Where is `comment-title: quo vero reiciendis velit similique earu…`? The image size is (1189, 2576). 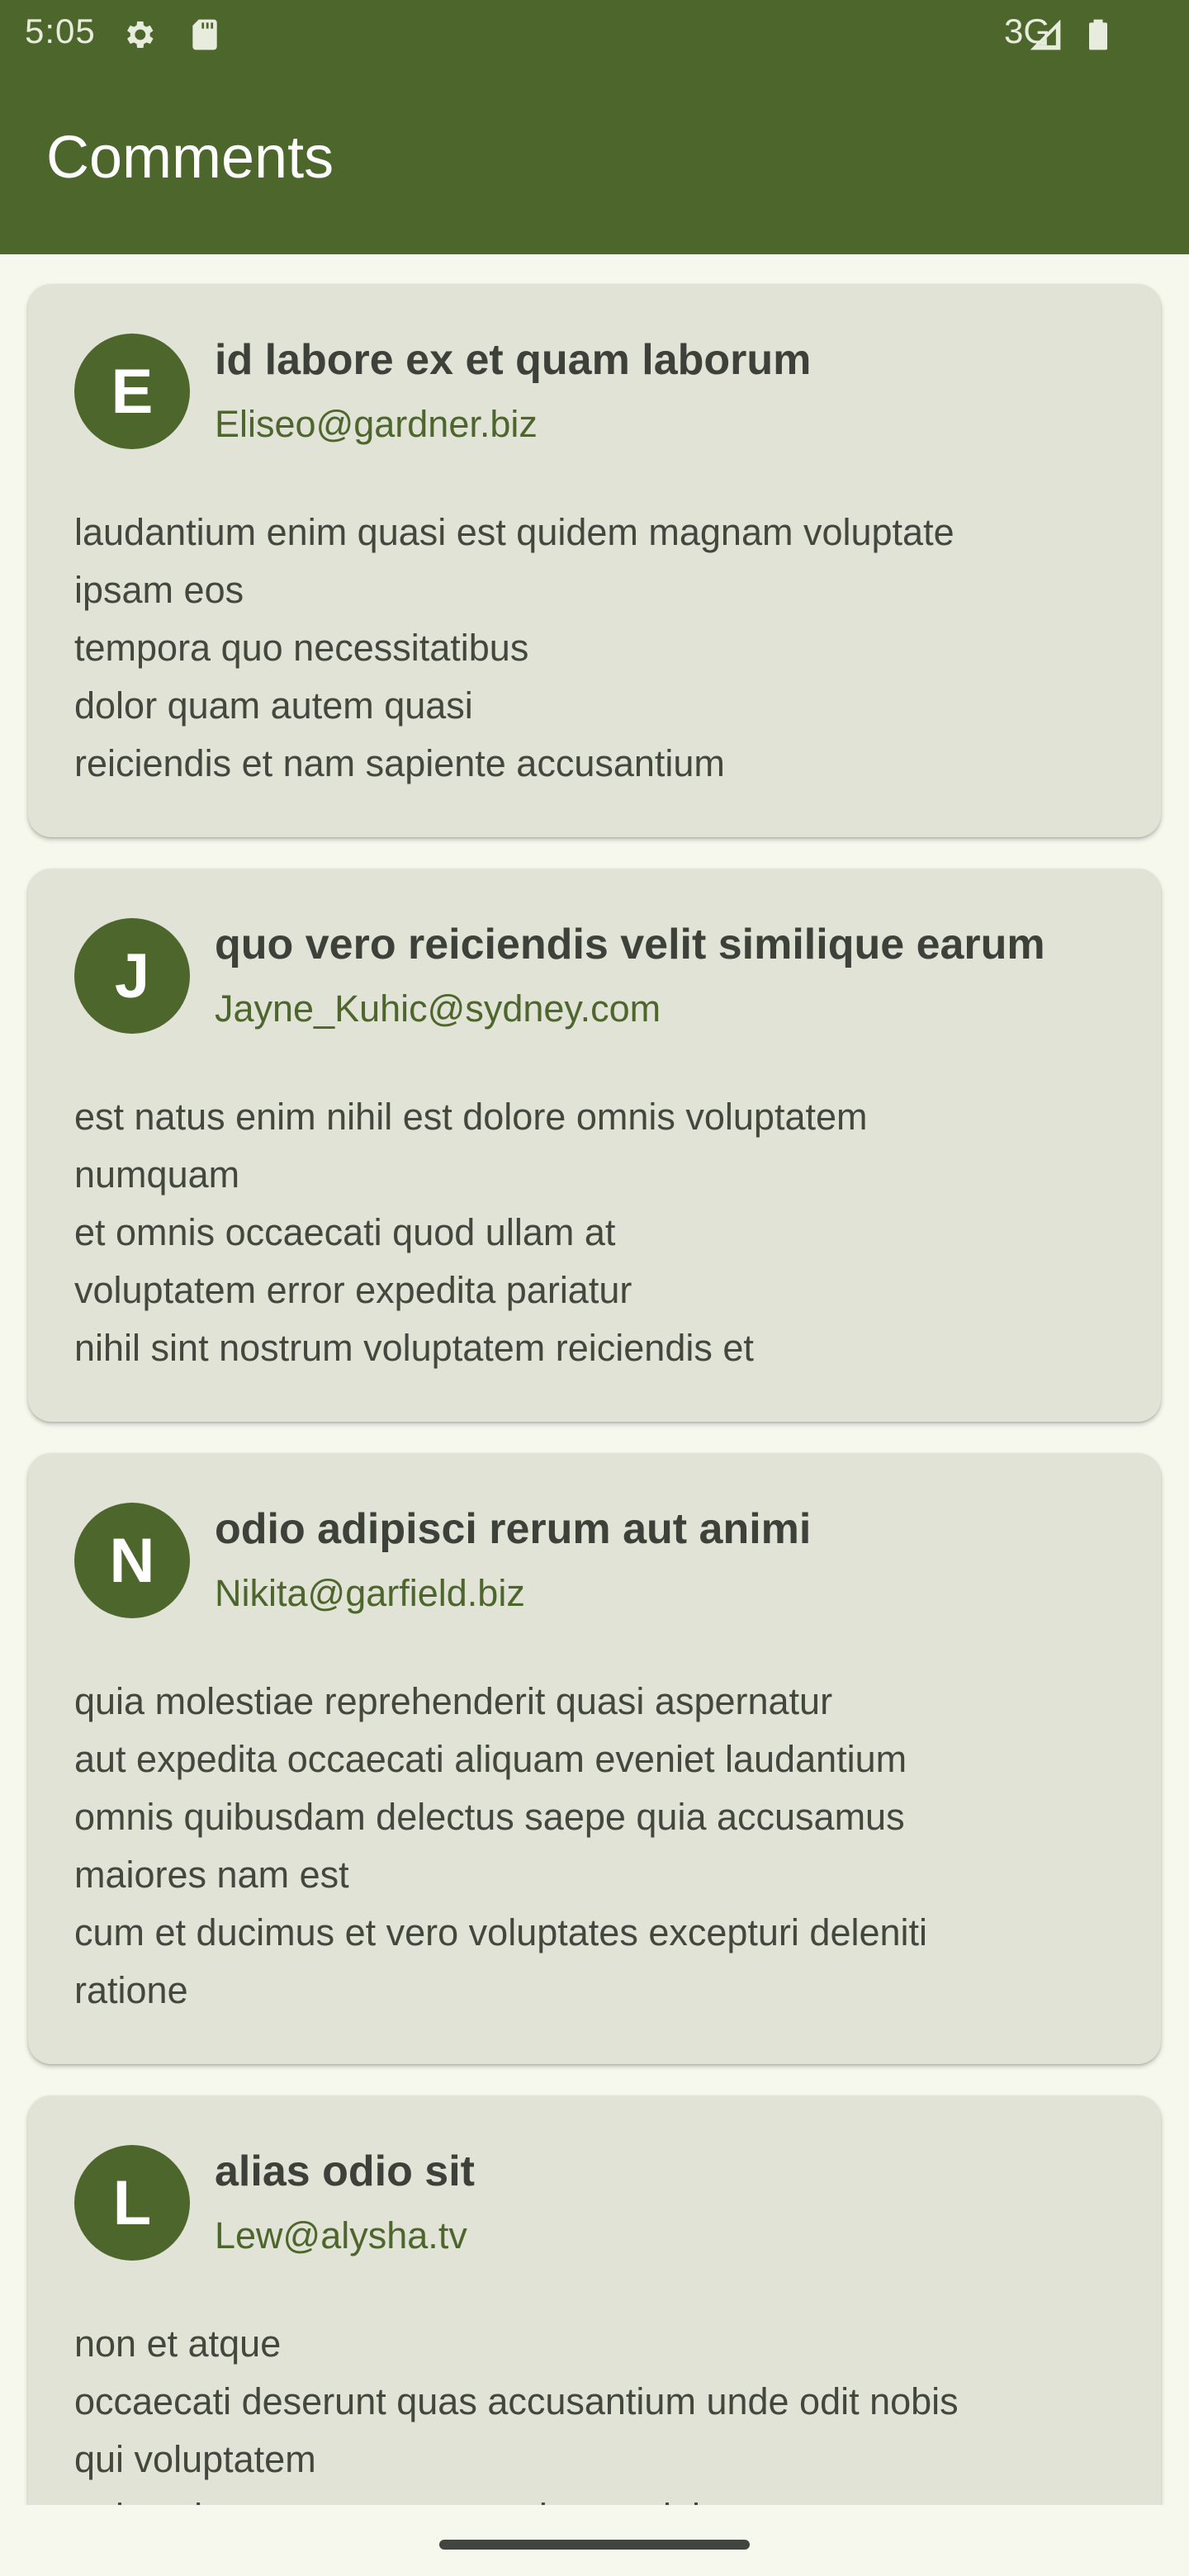
comment-title: quo vero reiciendis velit similique earu… is located at coordinates (630, 944).